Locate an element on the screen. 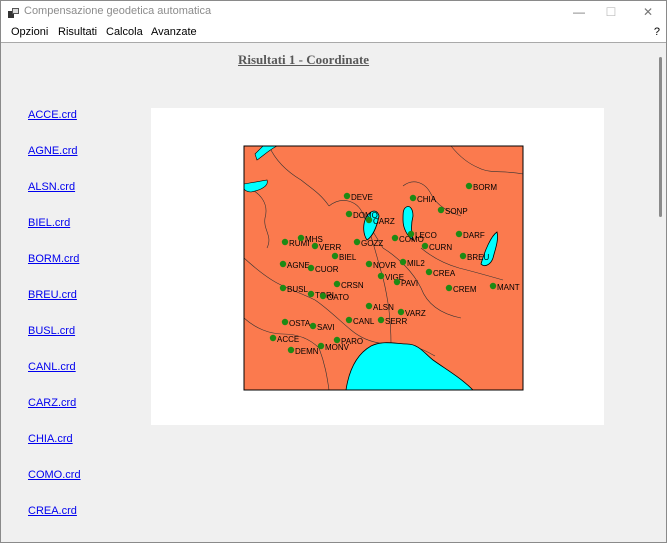 The width and height of the screenshot is (667, 543). help-menu: ? is located at coordinates (657, 32).